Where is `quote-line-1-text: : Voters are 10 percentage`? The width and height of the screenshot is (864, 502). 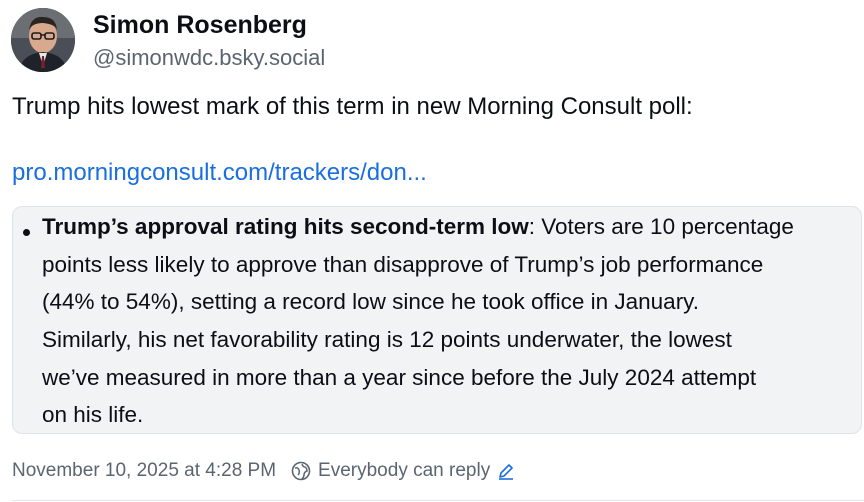
quote-line-1-text: : Voters are 10 percentage is located at coordinates (661, 226).